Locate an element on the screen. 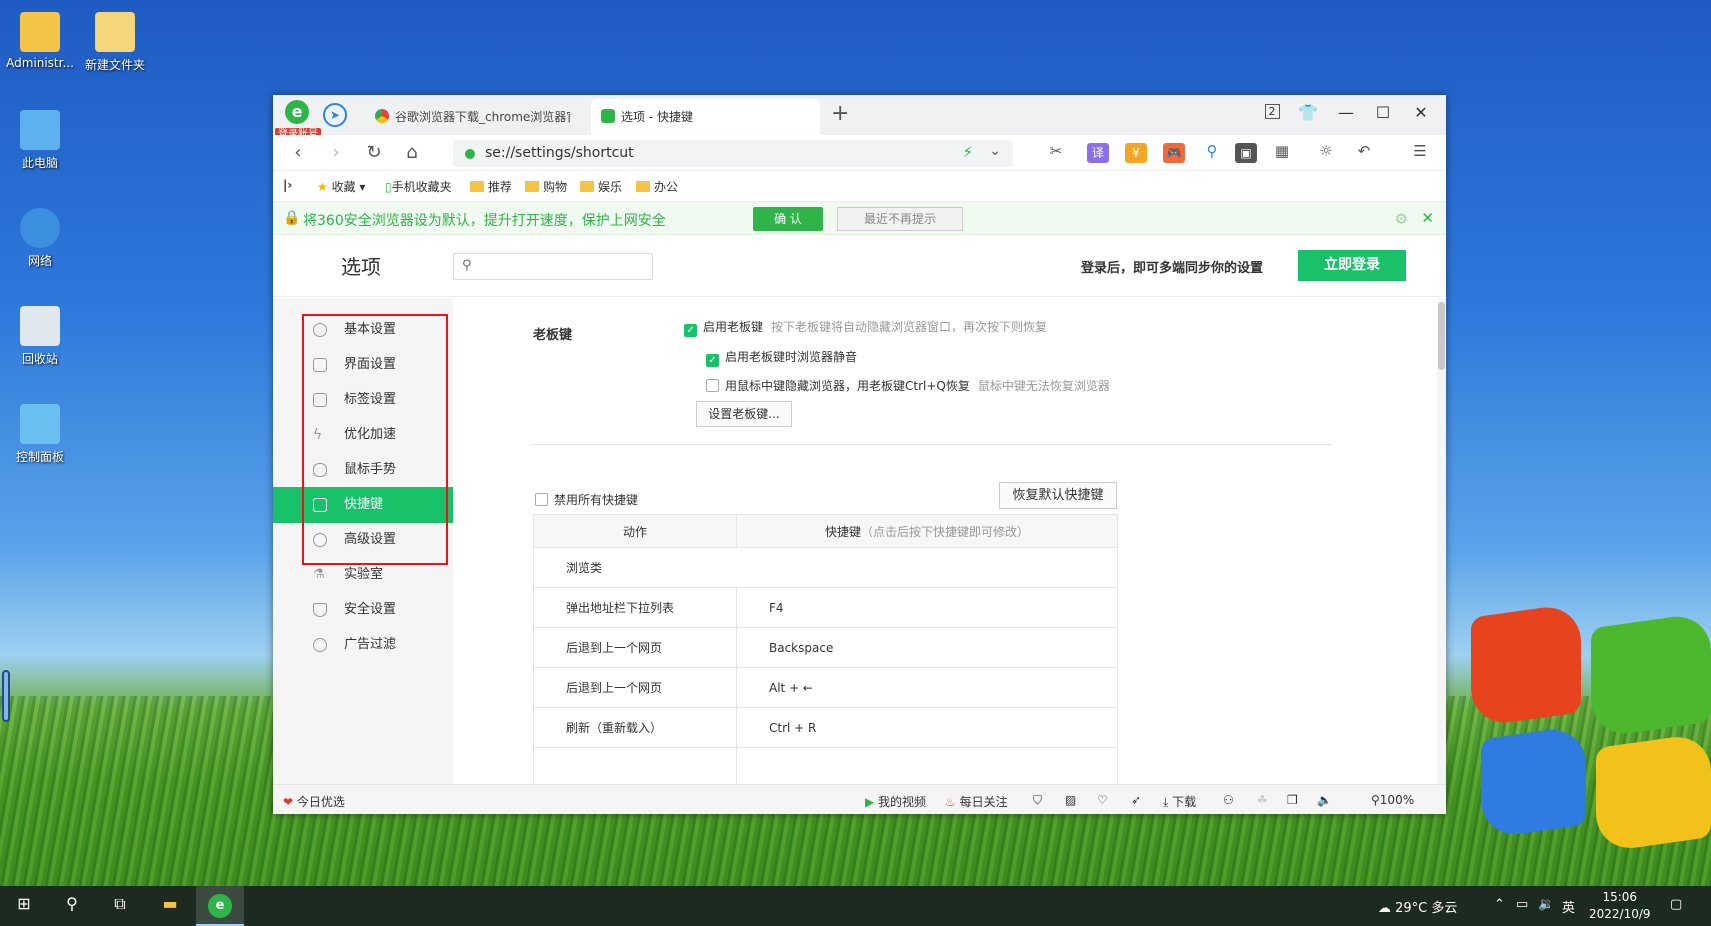  close-icon: ✕ is located at coordinates (1427, 218).